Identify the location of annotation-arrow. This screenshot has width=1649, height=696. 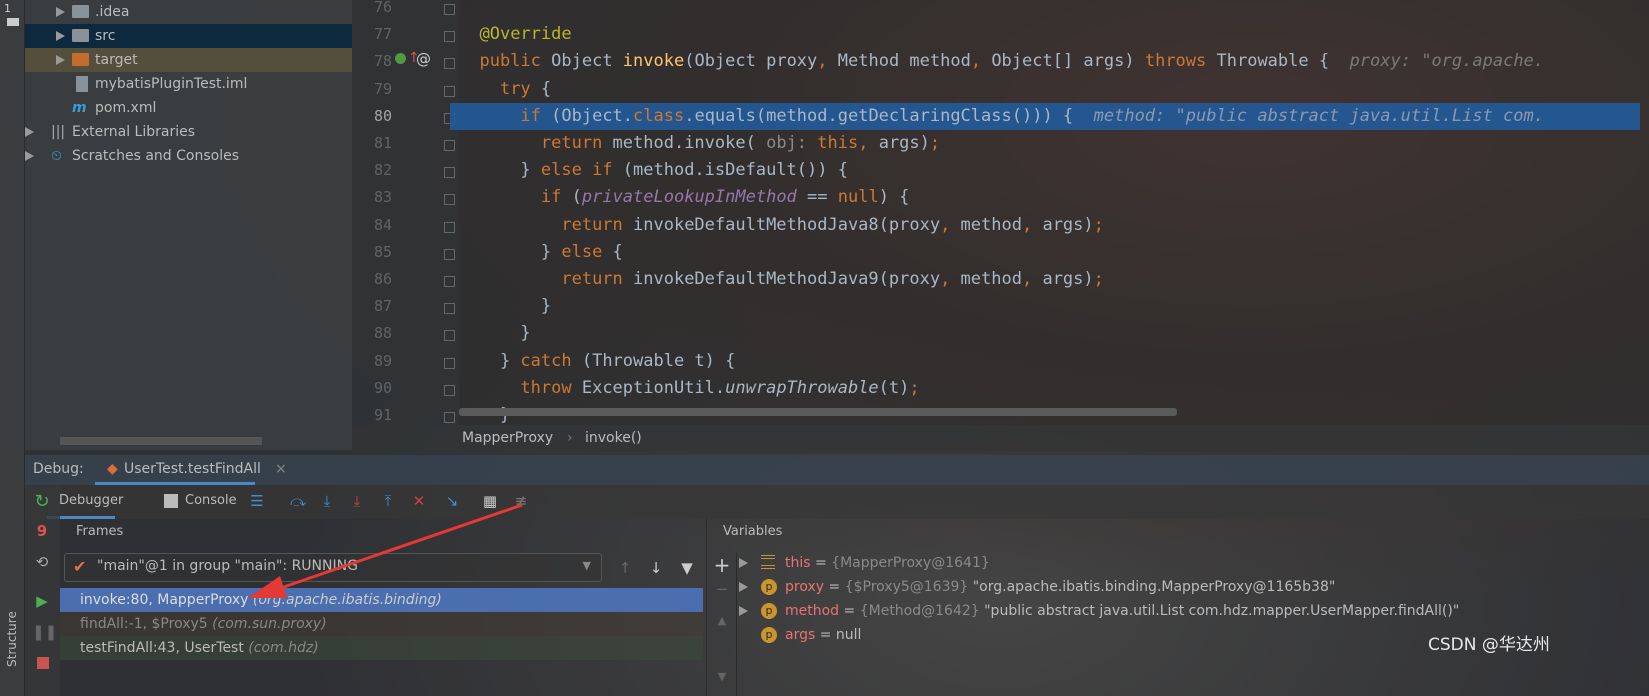
(385, 550).